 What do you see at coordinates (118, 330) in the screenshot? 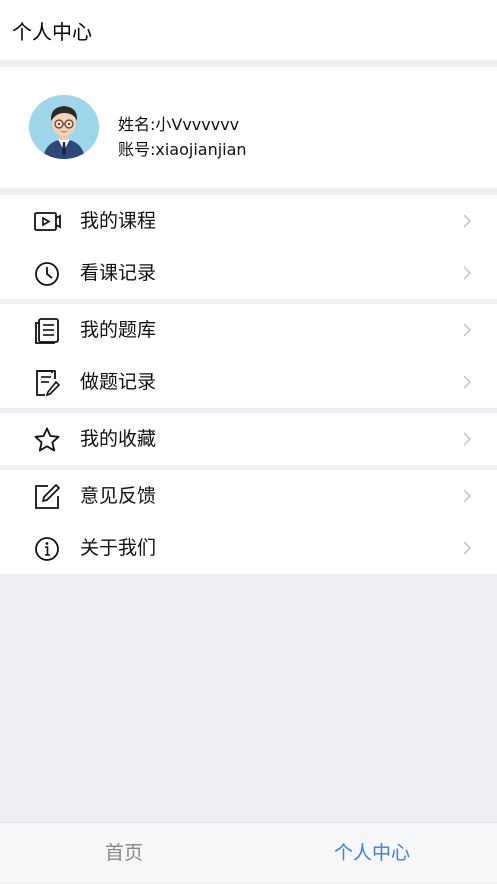
I see `menu-item-label: 我的题库` at bounding box center [118, 330].